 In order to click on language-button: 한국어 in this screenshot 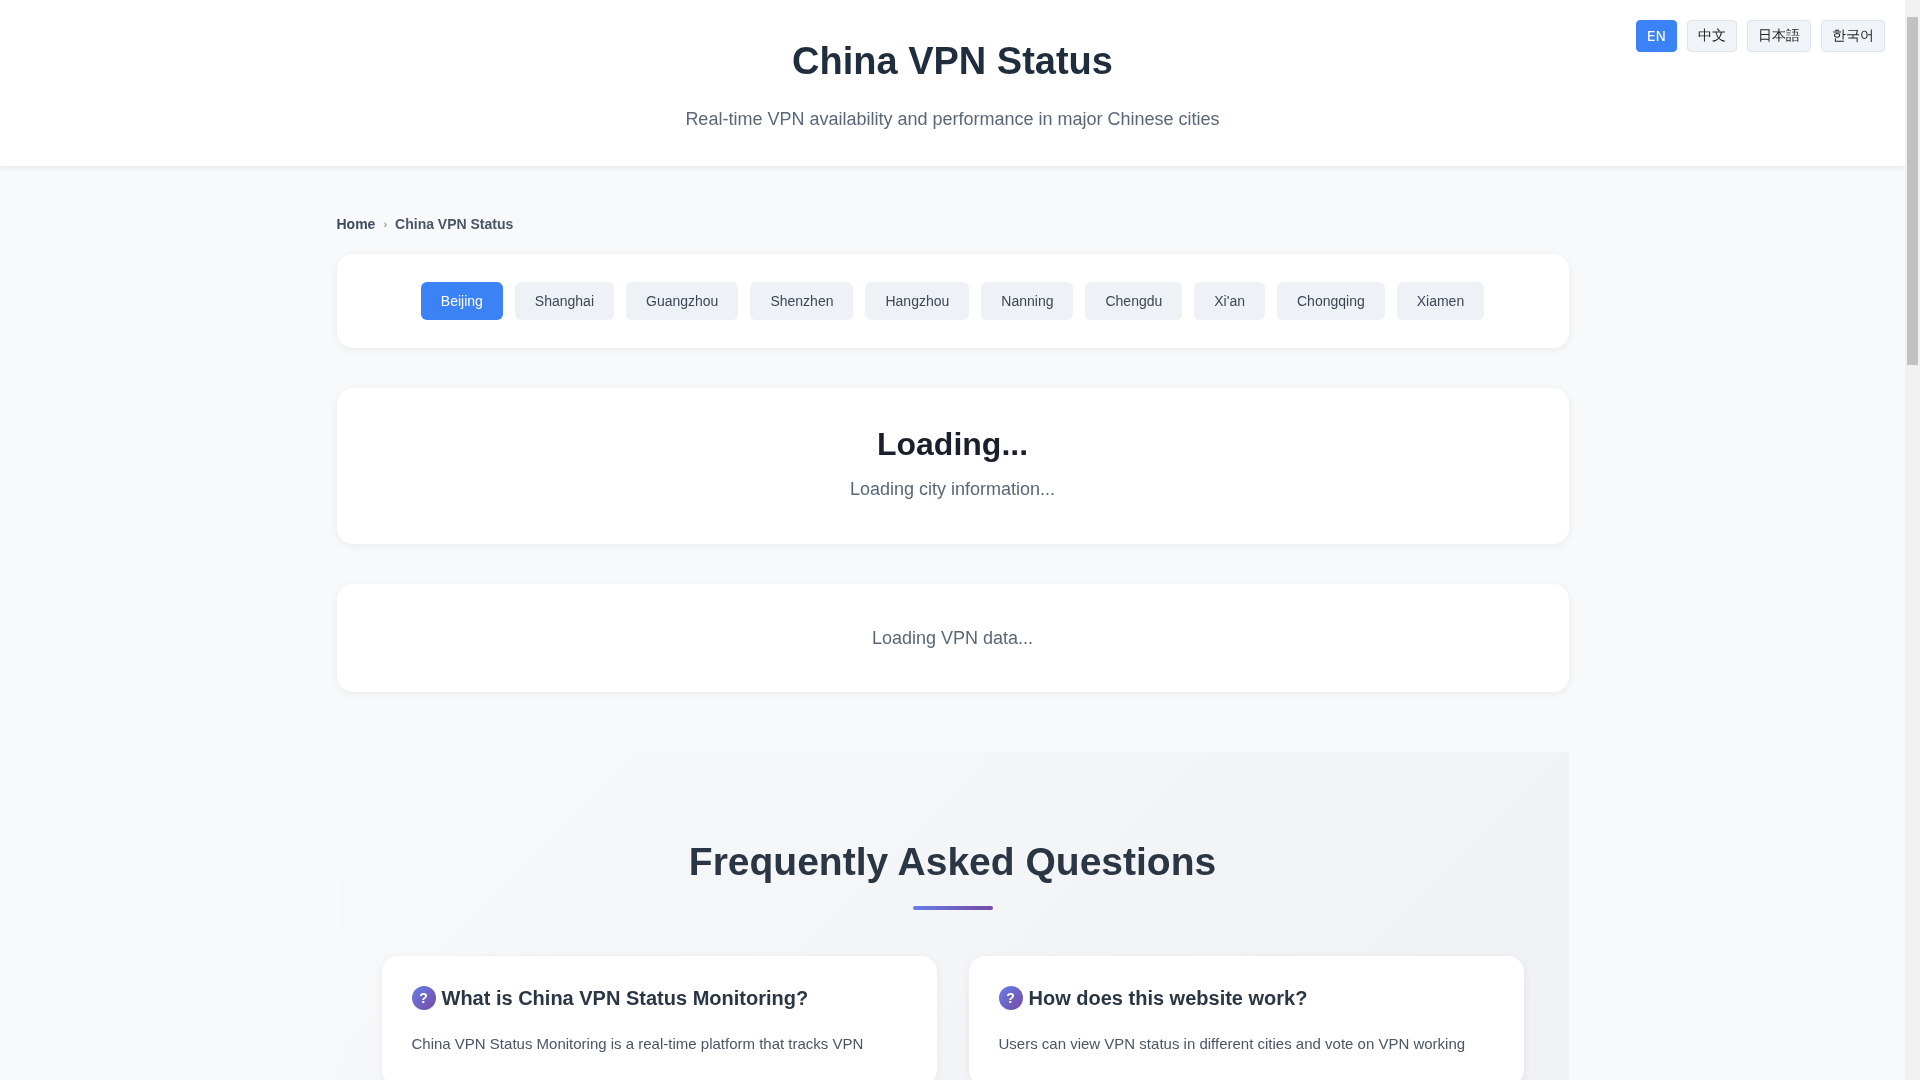, I will do `click(1853, 36)`.